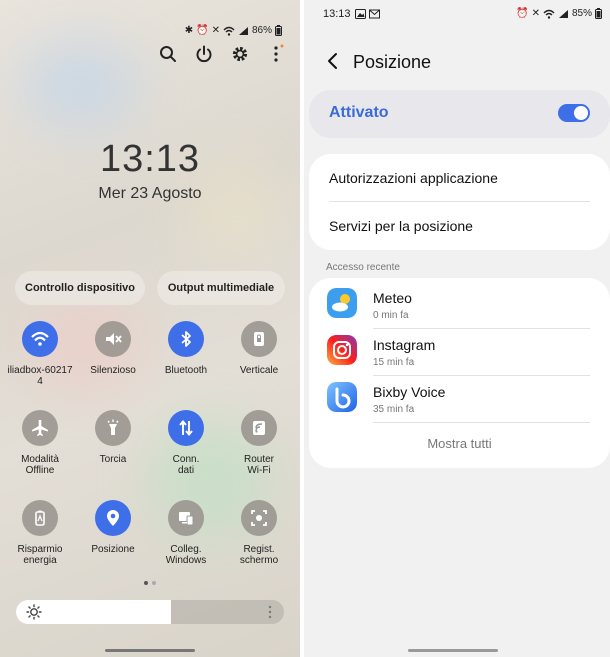  I want to click on device-control-button: Controllo dispositivo, so click(80, 288).